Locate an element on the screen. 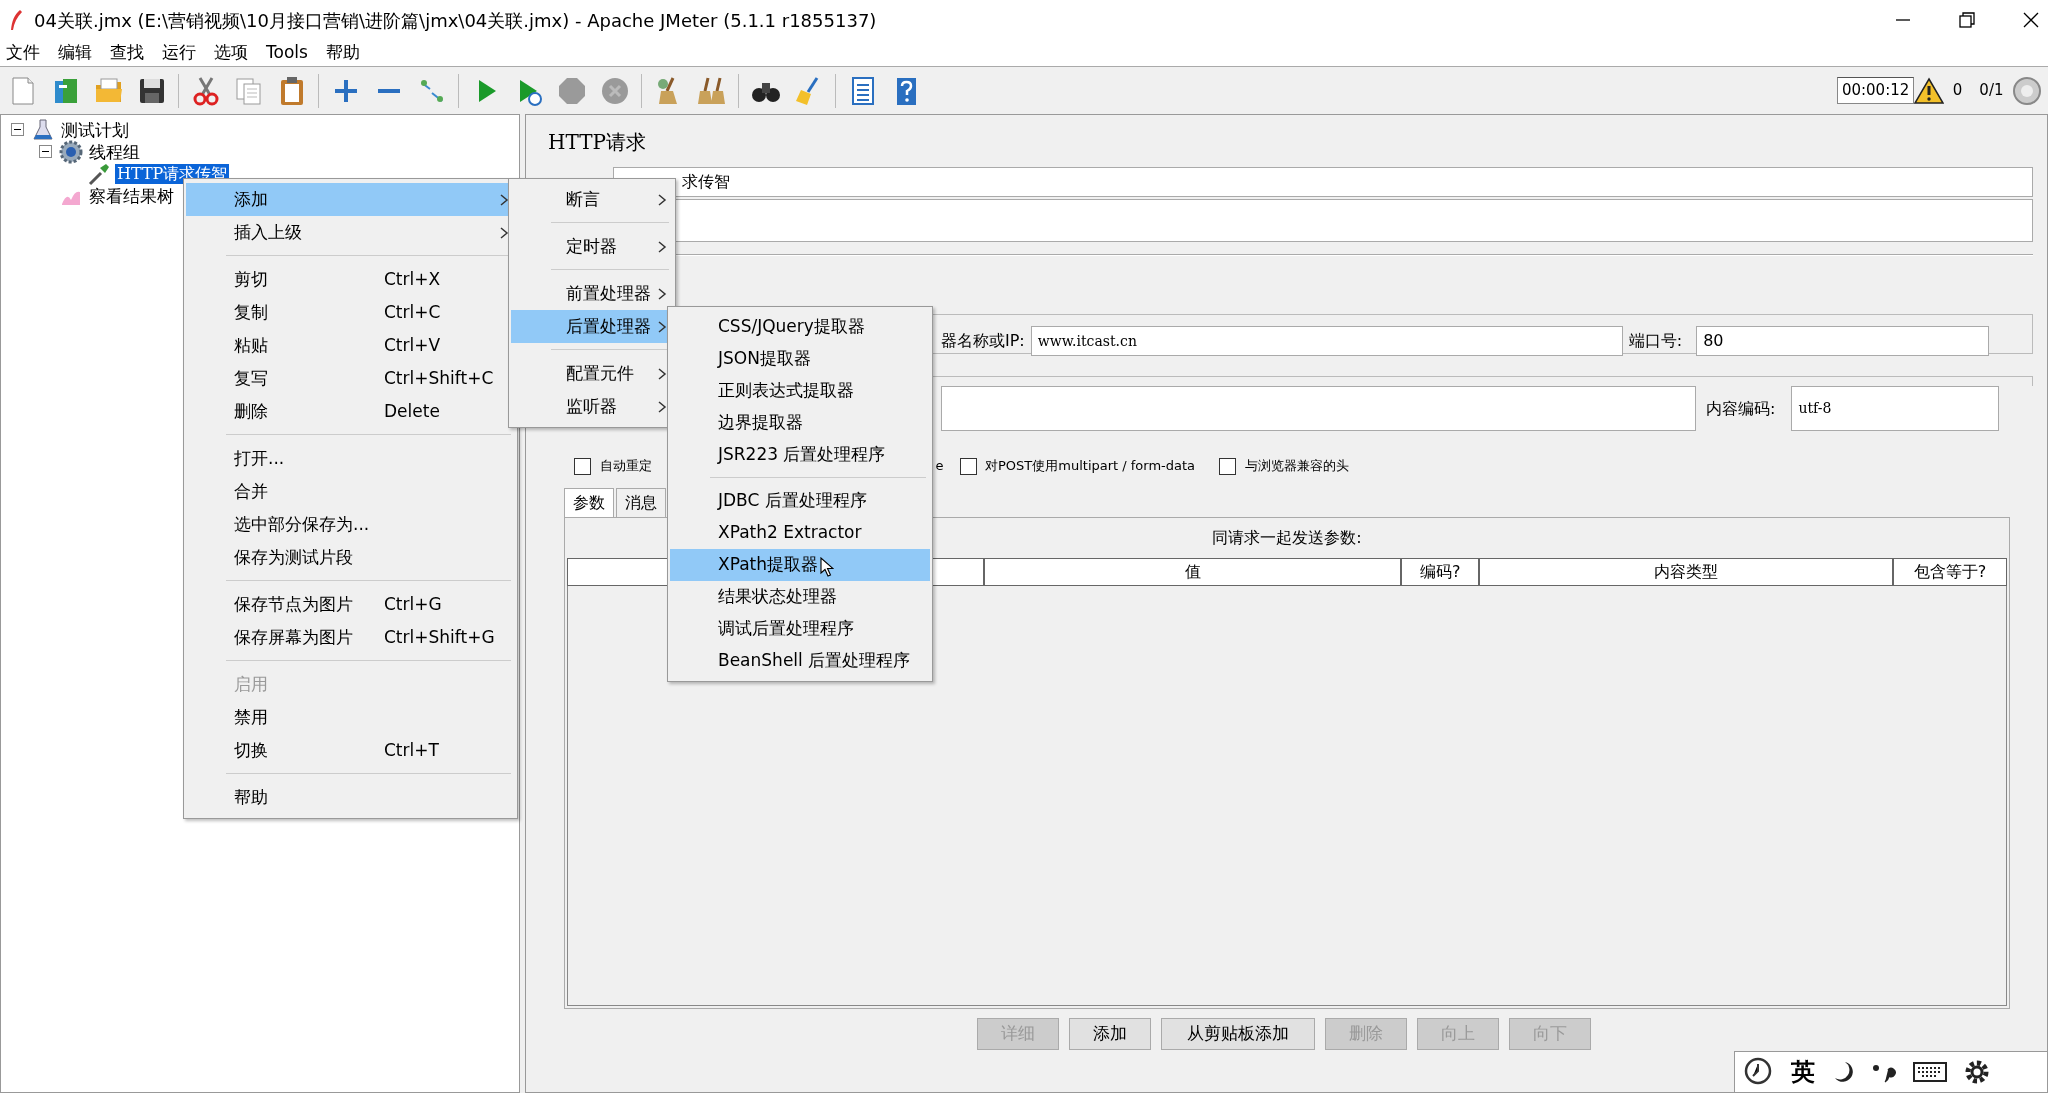  tab: 参数 is located at coordinates (589, 502).